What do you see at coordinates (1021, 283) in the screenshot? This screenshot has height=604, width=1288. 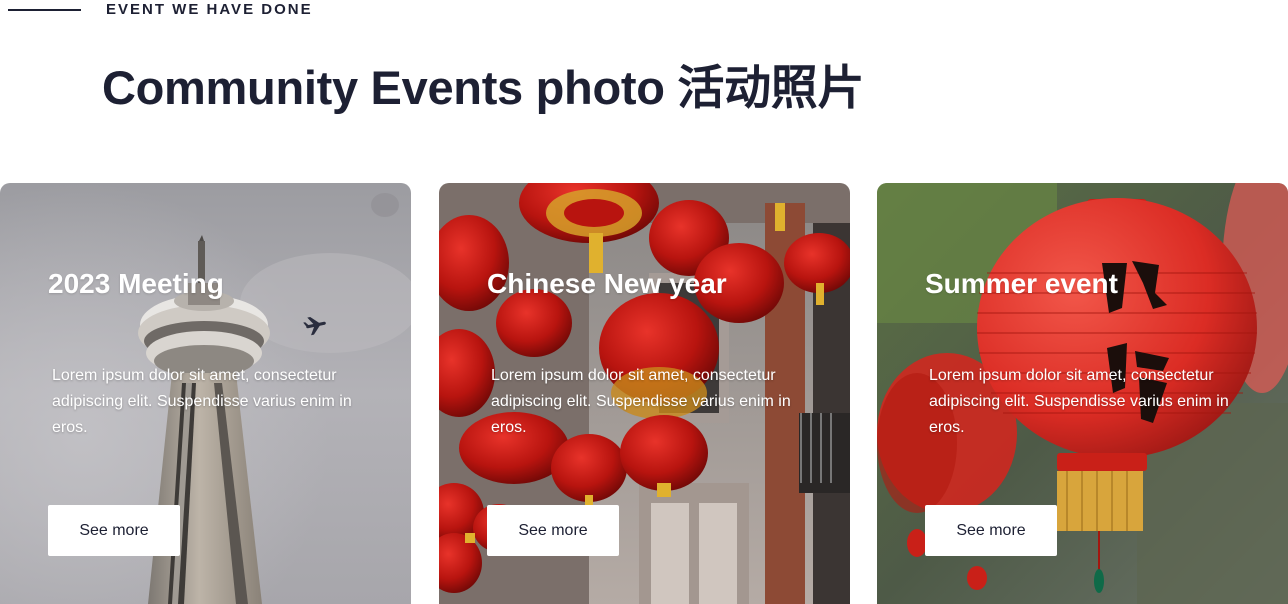 I see `card-title: Summer event` at bounding box center [1021, 283].